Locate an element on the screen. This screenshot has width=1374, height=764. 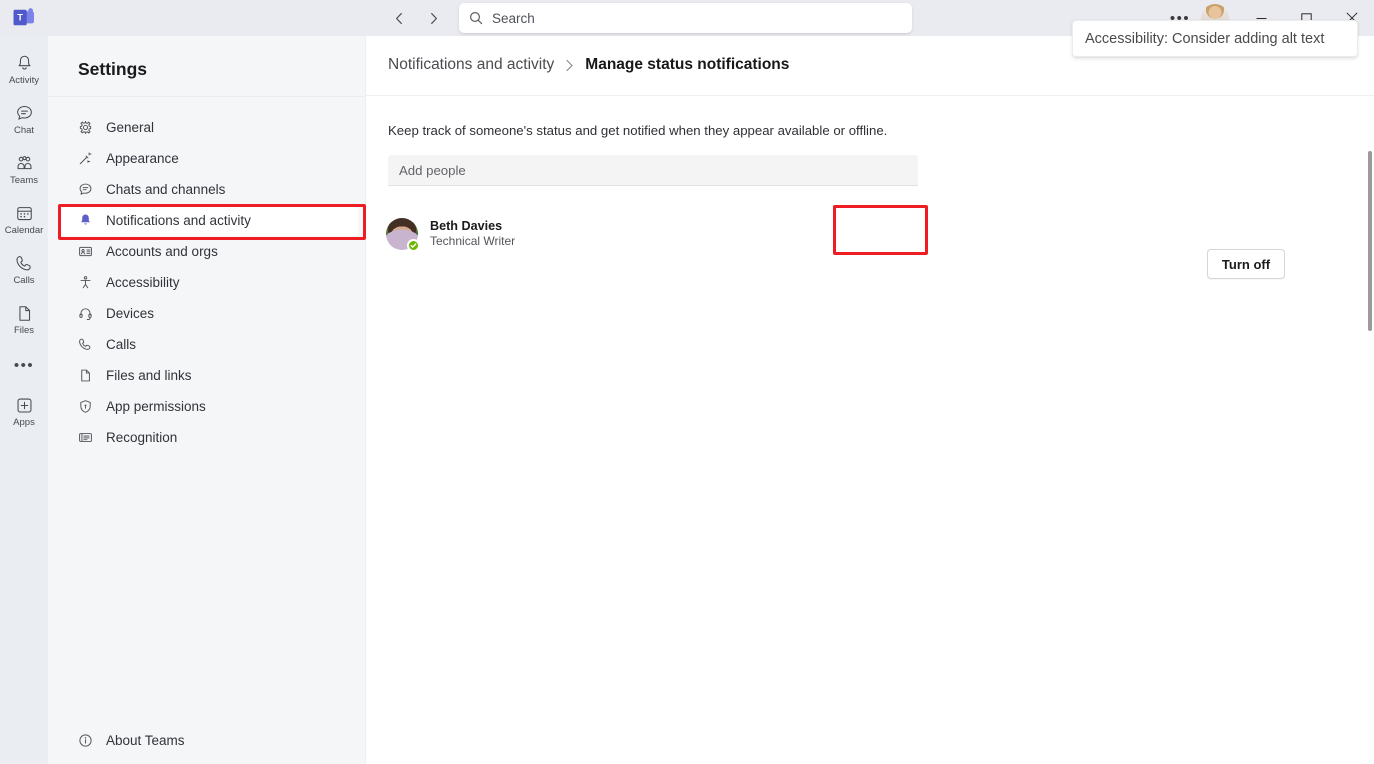
teams-logo: T is located at coordinates (24, 18).